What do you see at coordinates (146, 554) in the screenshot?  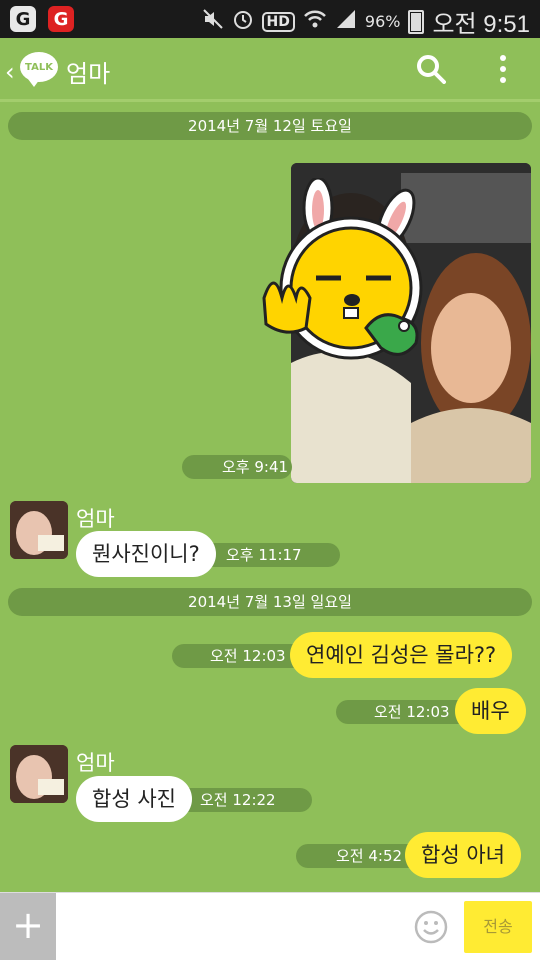 I see `message-bubble-received: 뭔사진이니?` at bounding box center [146, 554].